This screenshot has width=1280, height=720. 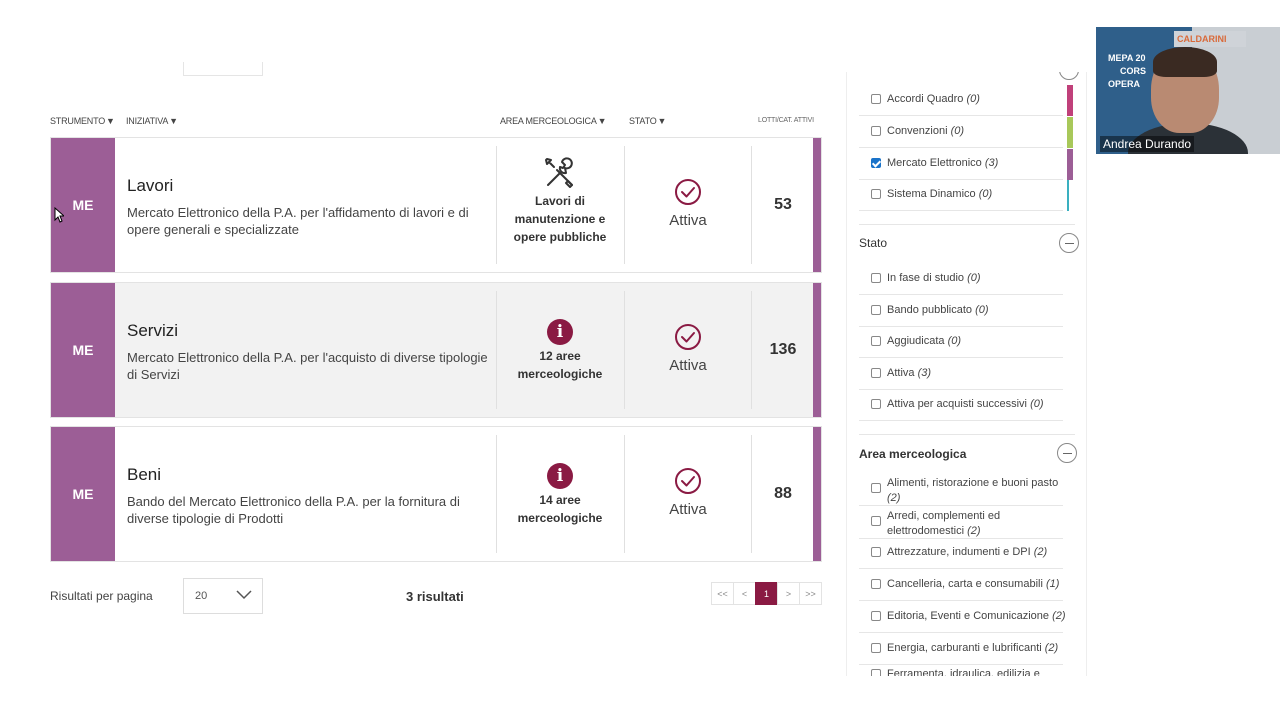 What do you see at coordinates (152, 331) in the screenshot?
I see `initiative-title: Servizi` at bounding box center [152, 331].